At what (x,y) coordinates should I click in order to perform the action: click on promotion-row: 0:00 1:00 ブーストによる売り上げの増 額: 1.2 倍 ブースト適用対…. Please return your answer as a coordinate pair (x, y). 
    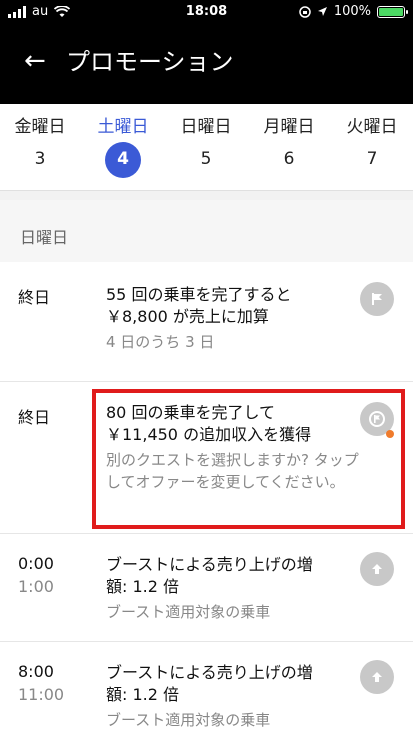
    Looking at the image, I should click on (206, 588).